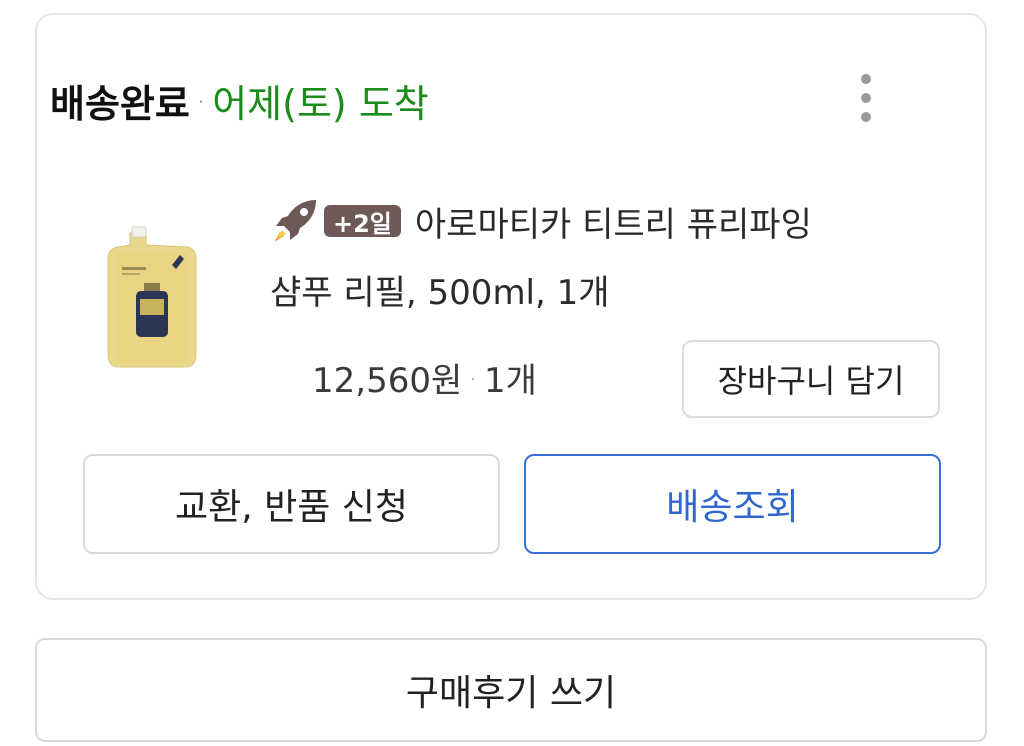  I want to click on write-review-button: 구매후기 쓰기, so click(511, 690).